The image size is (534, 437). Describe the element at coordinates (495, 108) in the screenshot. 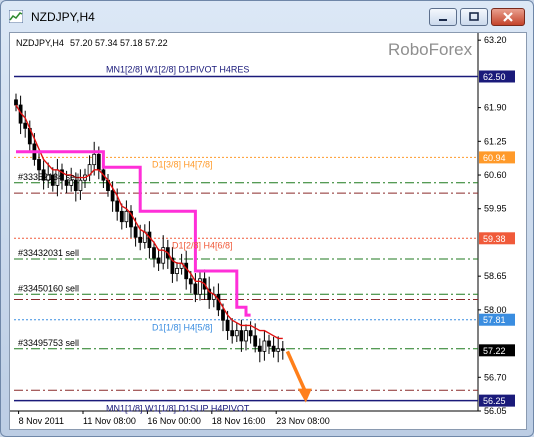

I see `price-tick-label: 61.90` at that location.